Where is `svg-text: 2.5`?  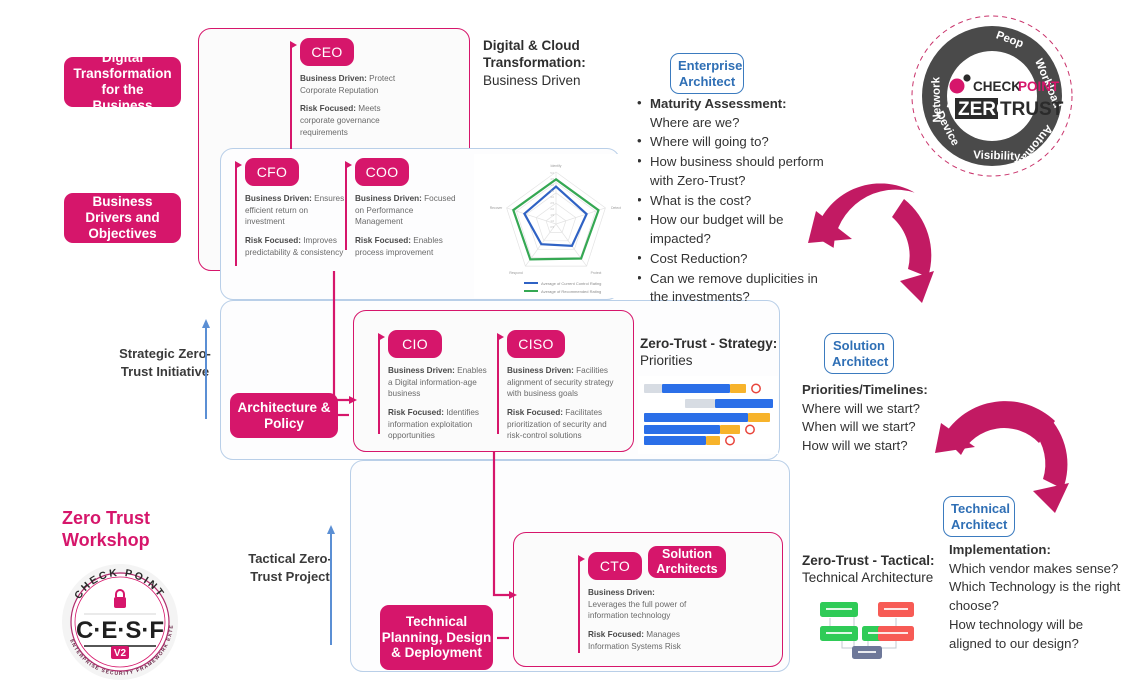
svg-text: 2.5 is located at coordinates (552, 203).